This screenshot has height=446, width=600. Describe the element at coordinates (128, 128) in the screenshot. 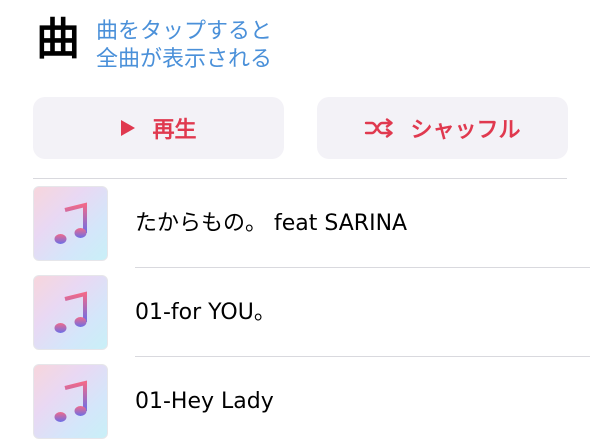

I see `play-icon` at that location.